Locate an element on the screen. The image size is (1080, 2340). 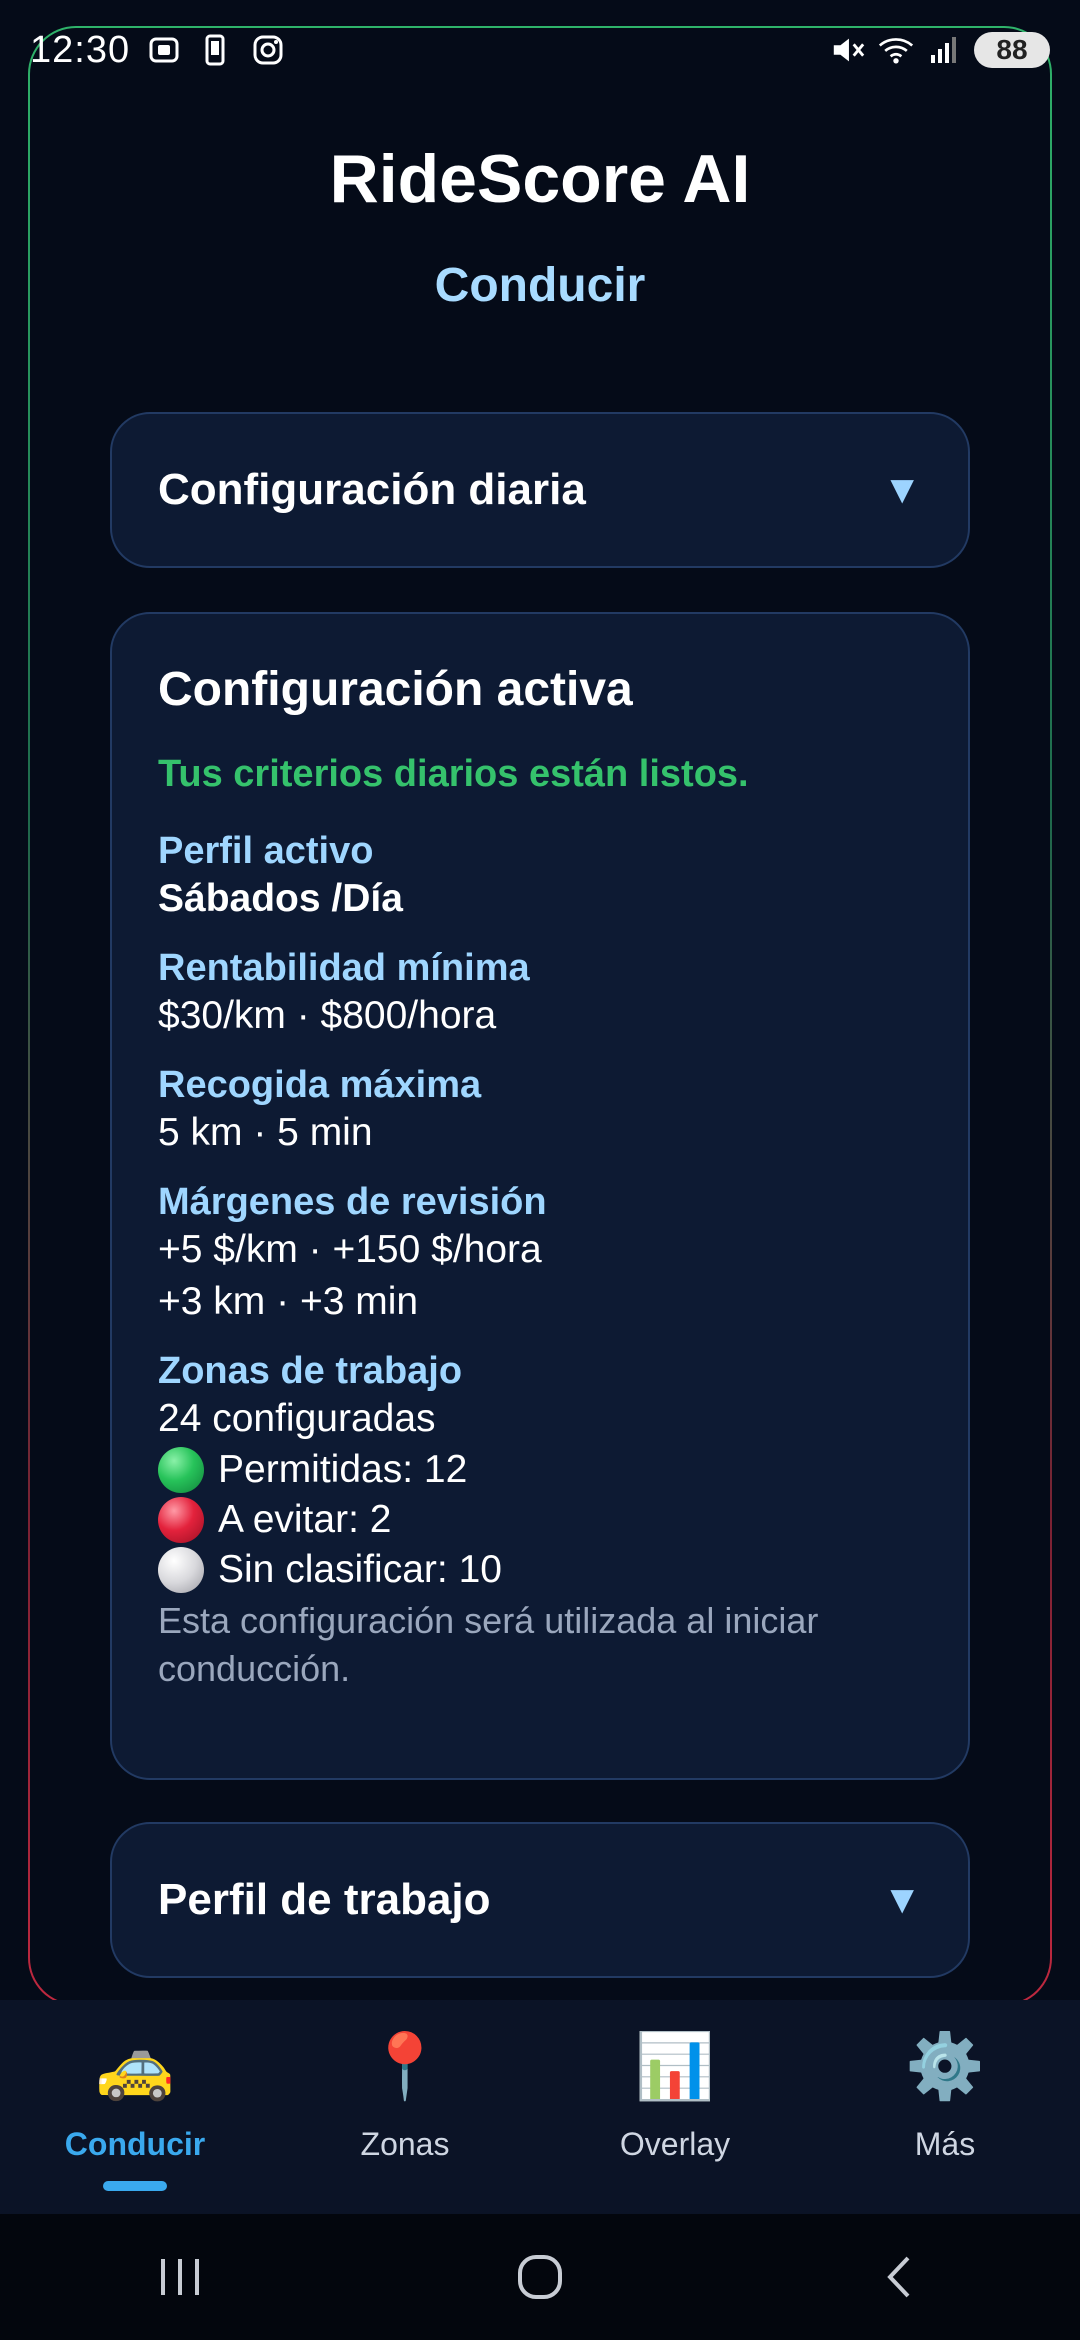
nav-label-zonas: Zonas is located at coordinates (405, 2144).